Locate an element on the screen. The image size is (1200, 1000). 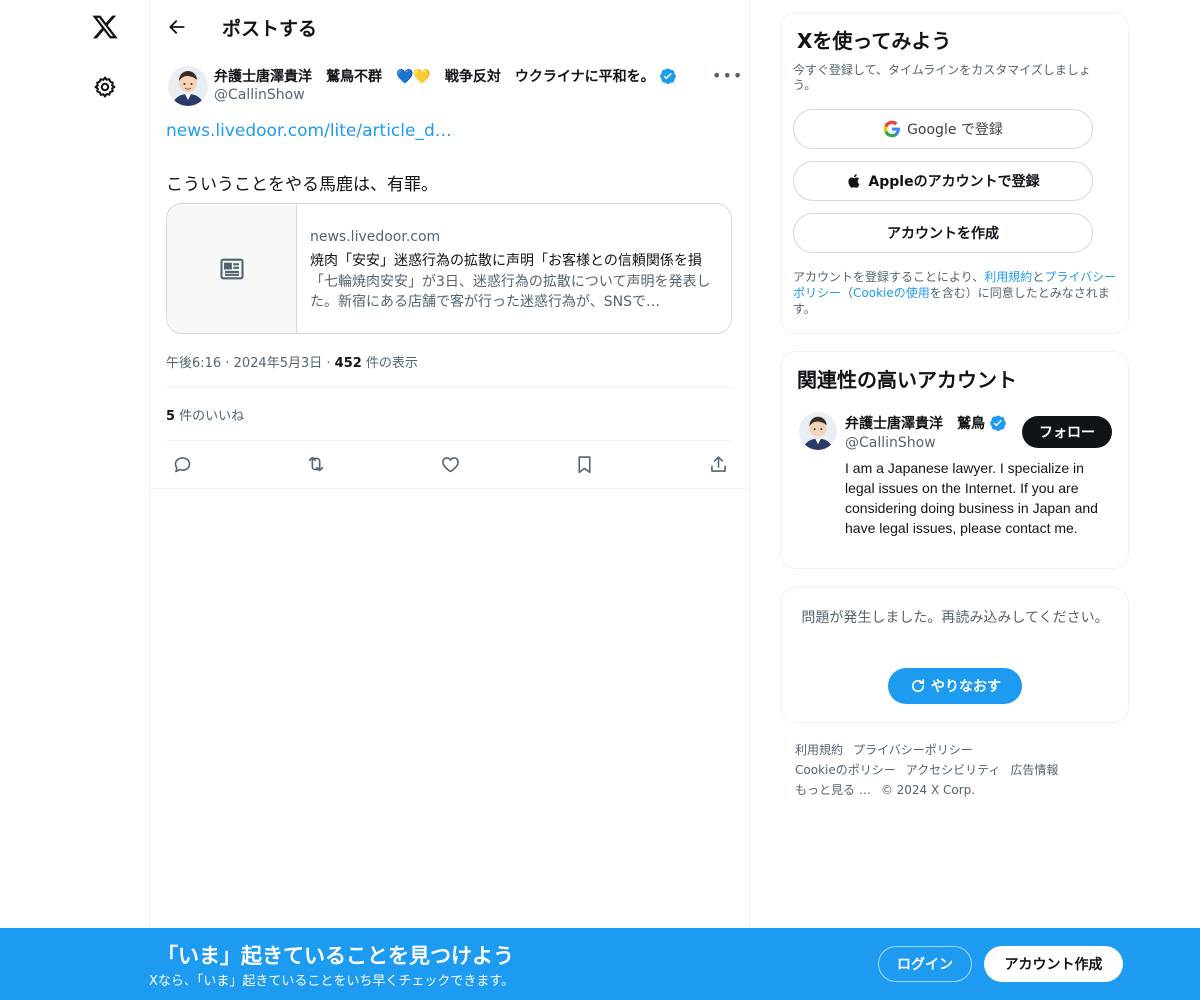
retry-label: やりなおす is located at coordinates (966, 687).